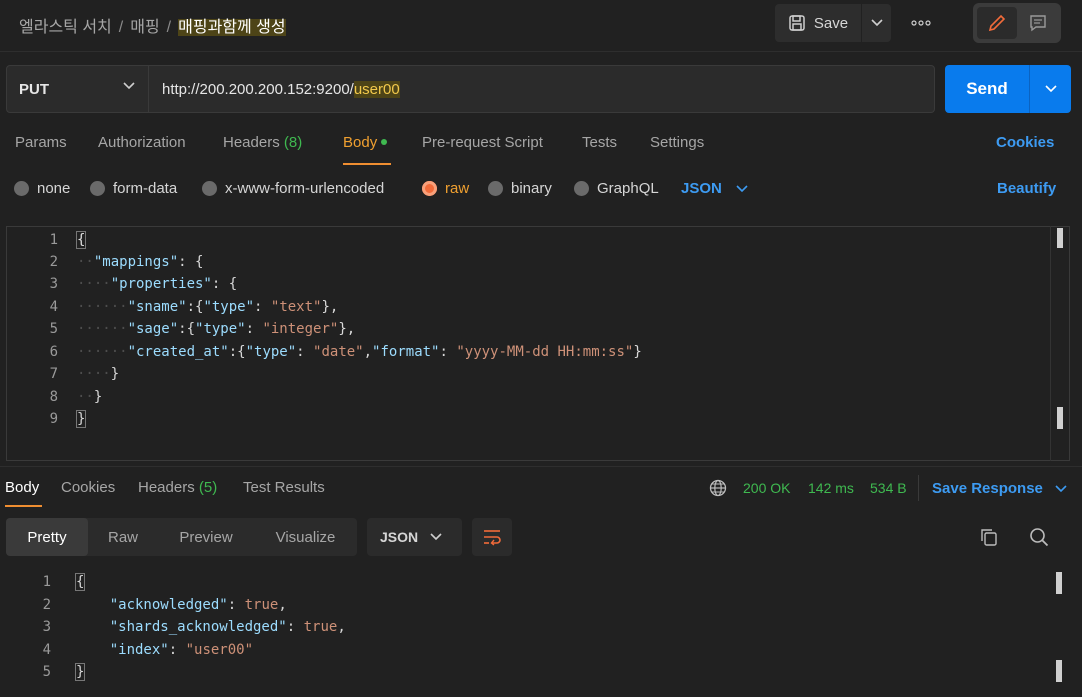 This screenshot has height=697, width=1082. What do you see at coordinates (542, 89) in the screenshot?
I see `url-input: http://200.200.200.152:9200/user00` at bounding box center [542, 89].